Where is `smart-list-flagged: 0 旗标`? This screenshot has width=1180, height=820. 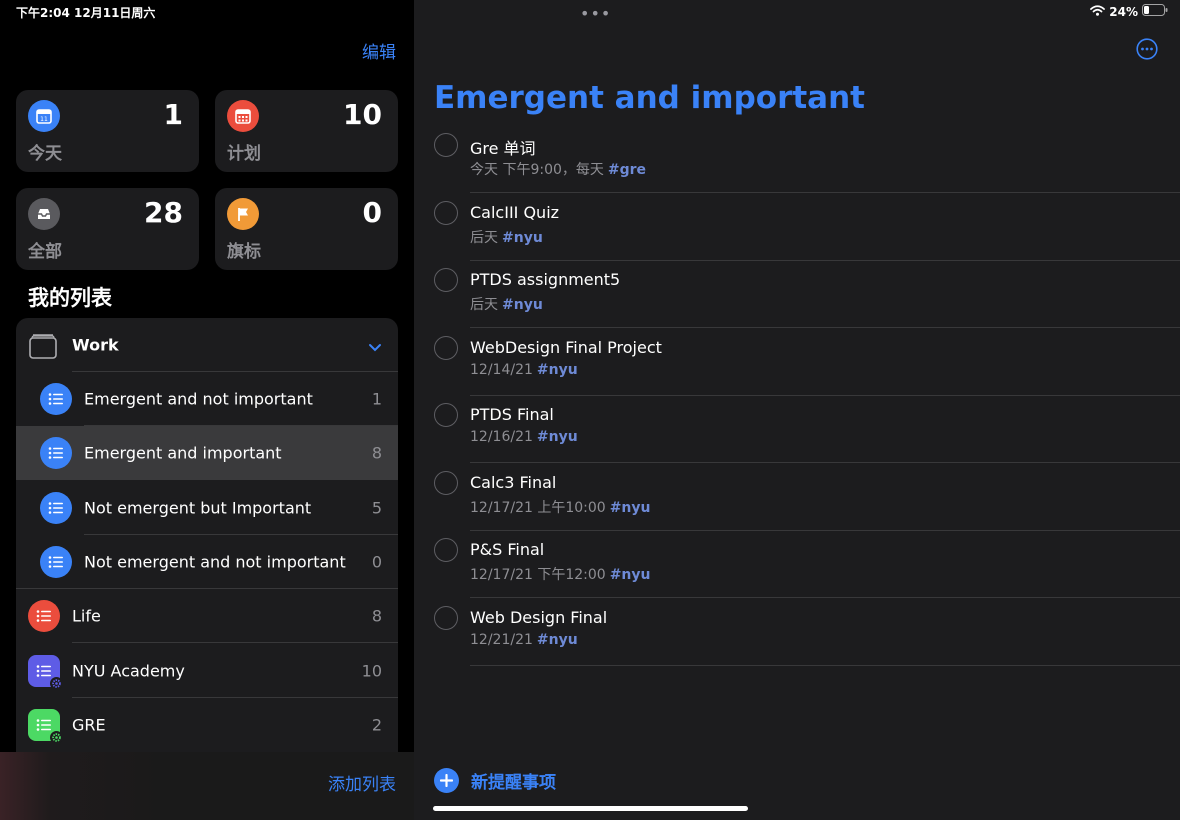
smart-list-flagged: 0 旗标 is located at coordinates (306, 229).